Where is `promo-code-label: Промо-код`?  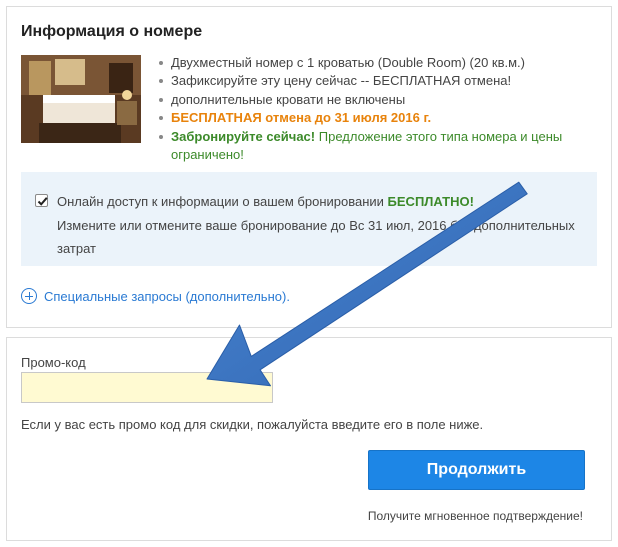
promo-code-label: Промо-код is located at coordinates (53, 362).